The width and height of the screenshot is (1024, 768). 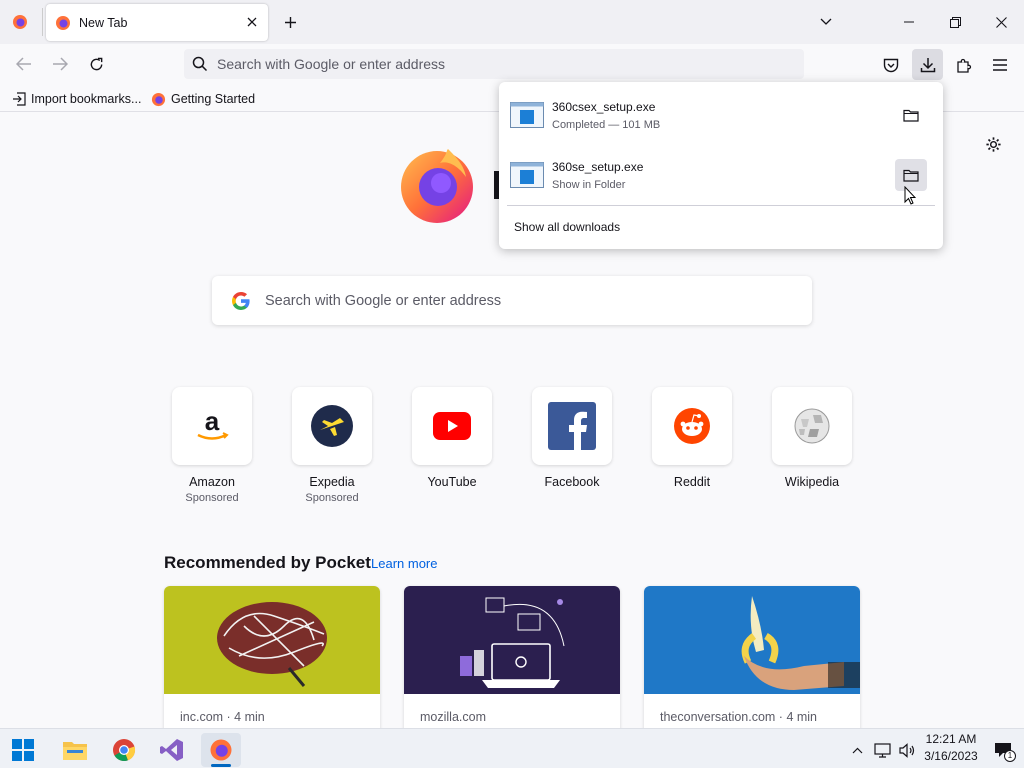 I want to click on personalize-settings-button, so click(x=993, y=144).